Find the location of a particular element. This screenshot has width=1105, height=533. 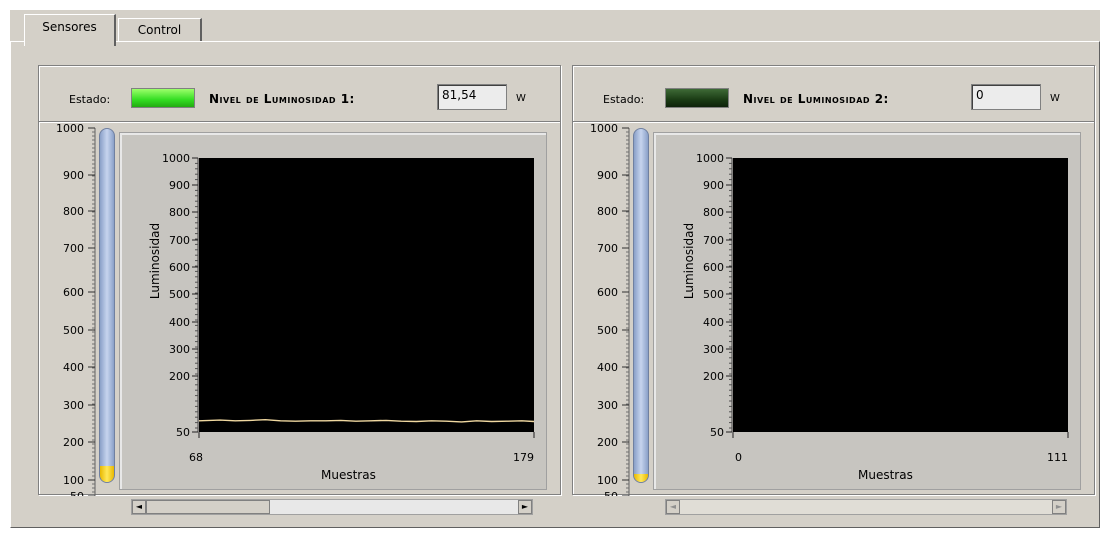

tab-control: Control is located at coordinates (160, 30).